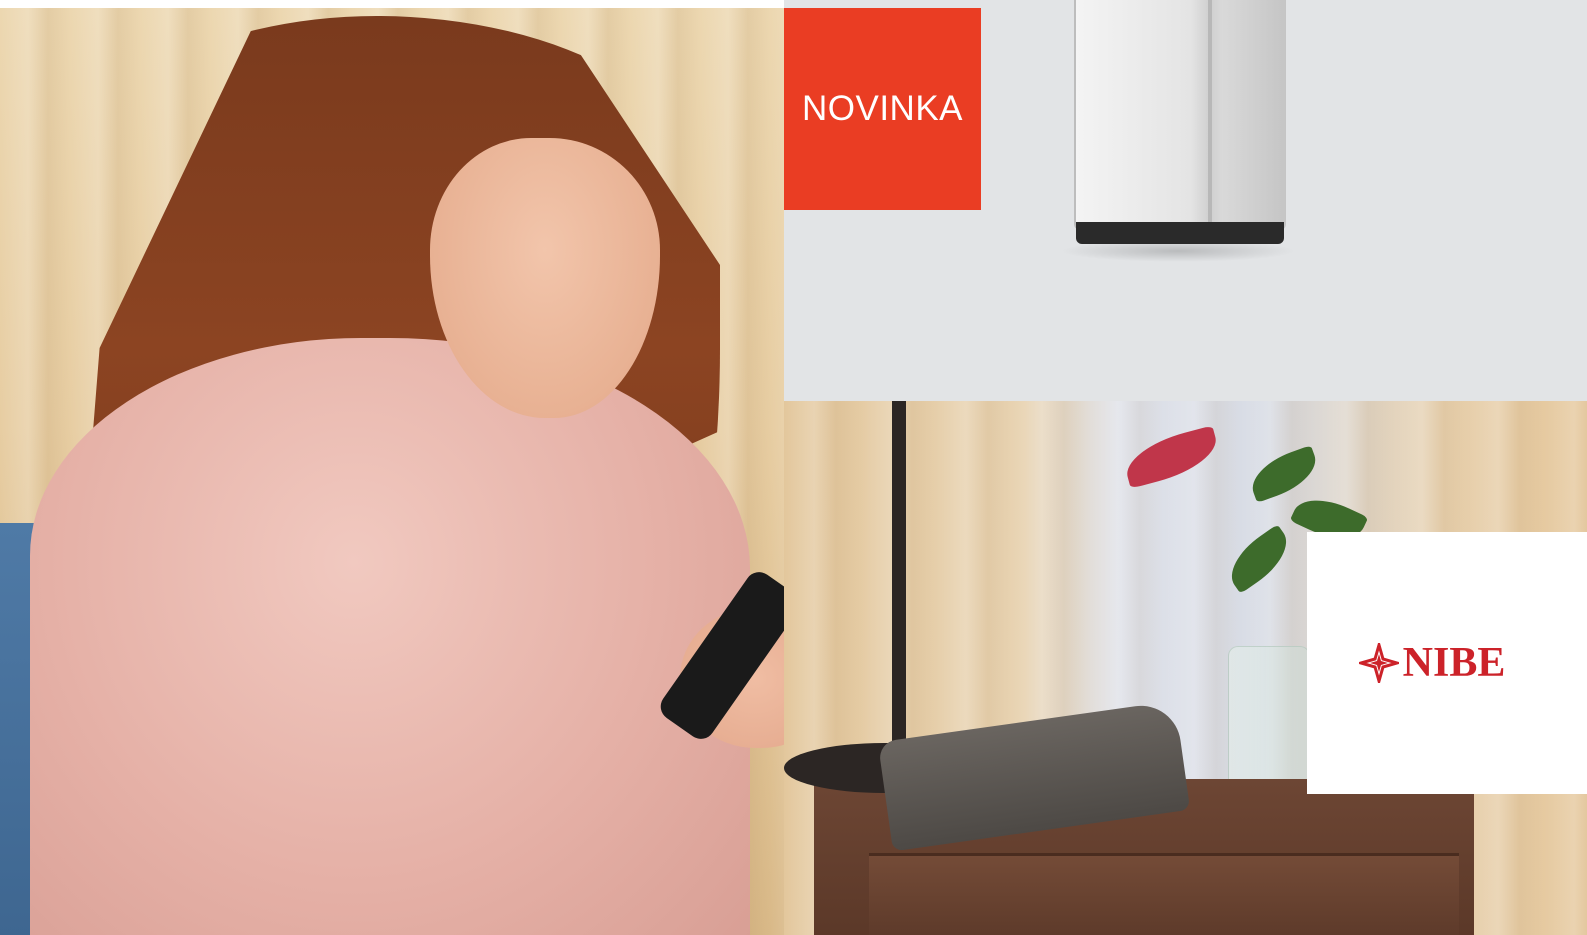 The width and height of the screenshot is (1587, 935). Describe the element at coordinates (1378, 663) in the screenshot. I see `nibe-star-icon` at that location.